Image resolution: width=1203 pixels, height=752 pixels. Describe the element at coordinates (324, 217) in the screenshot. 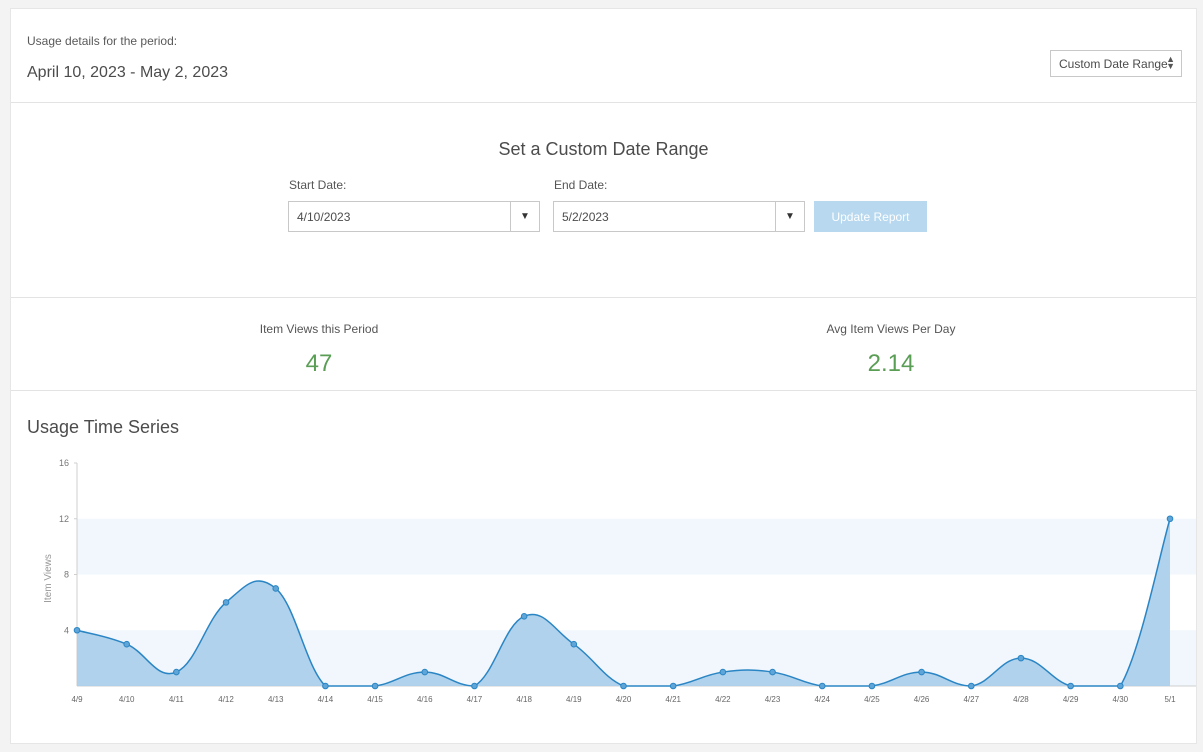

I see `start-date-value: 4/10/2023` at that location.